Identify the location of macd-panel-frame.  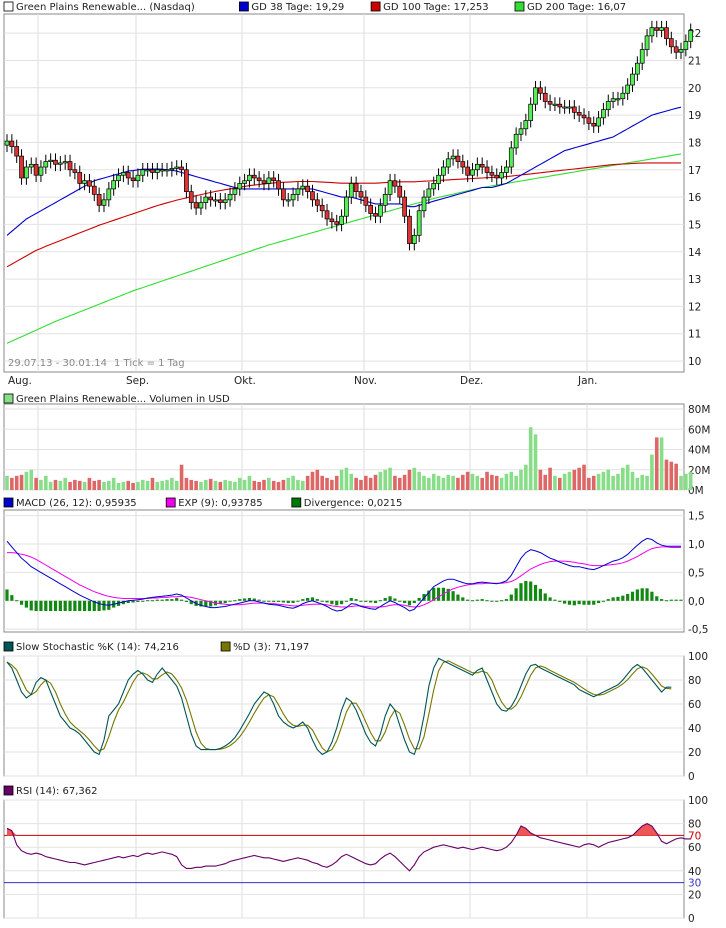
(344, 571).